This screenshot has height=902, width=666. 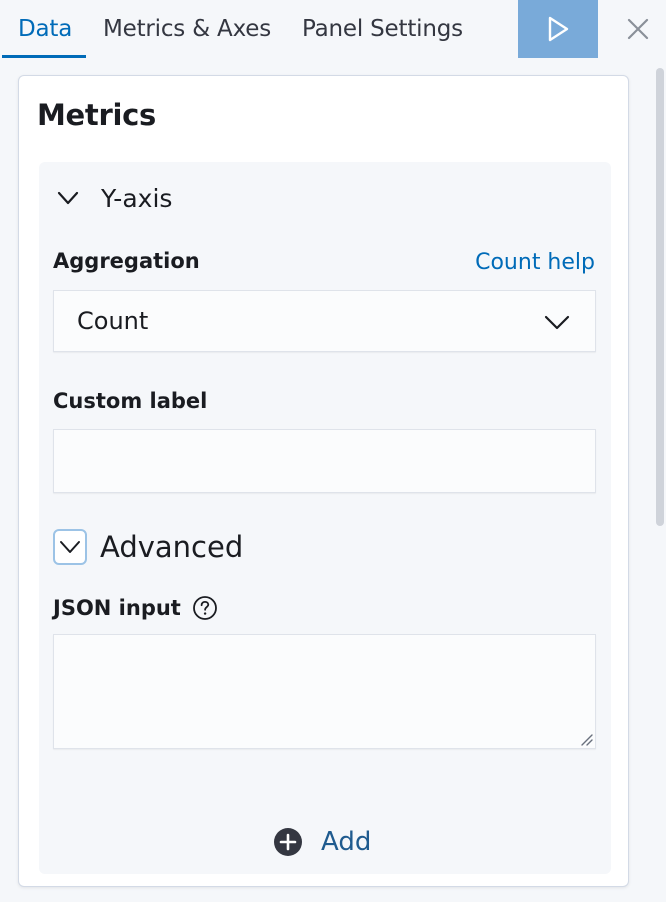 I want to click on plus-circle-icon, so click(x=288, y=842).